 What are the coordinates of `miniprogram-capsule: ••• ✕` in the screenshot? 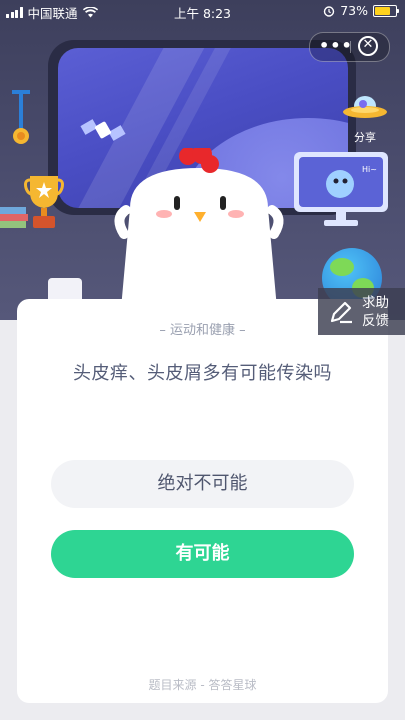 It's located at (349, 47).